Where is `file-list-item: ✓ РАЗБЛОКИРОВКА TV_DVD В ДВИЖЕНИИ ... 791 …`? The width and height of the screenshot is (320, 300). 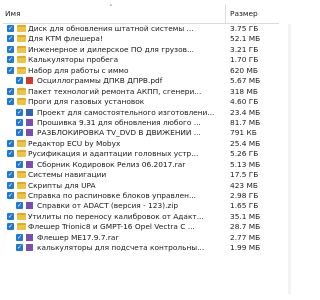
file-list-item: ✓ РАЗБЛОКИРОВКА TV_DVD В ДВИЖЕНИИ ... 791 … is located at coordinates (141, 133).